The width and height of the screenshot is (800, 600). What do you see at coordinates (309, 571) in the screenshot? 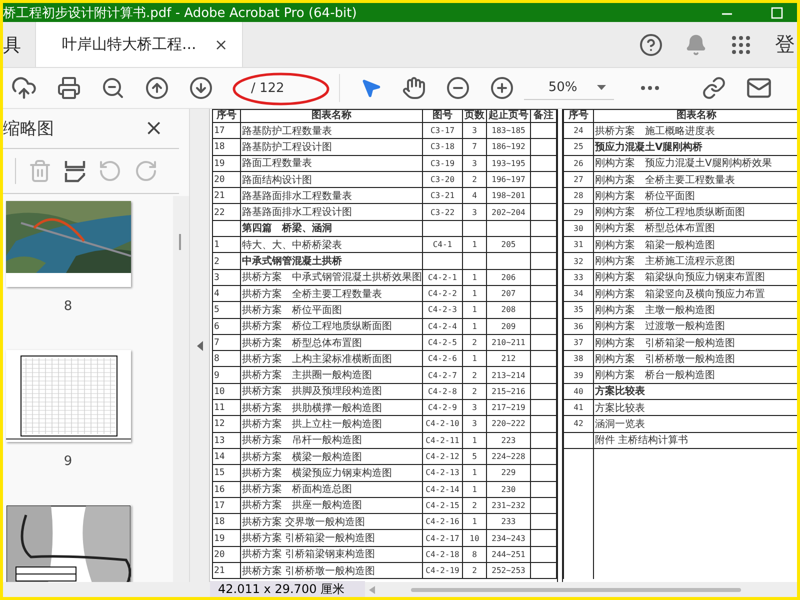
I see `table-cell-text: 拱桥方案 引桥桥墩一般构造图` at bounding box center [309, 571].